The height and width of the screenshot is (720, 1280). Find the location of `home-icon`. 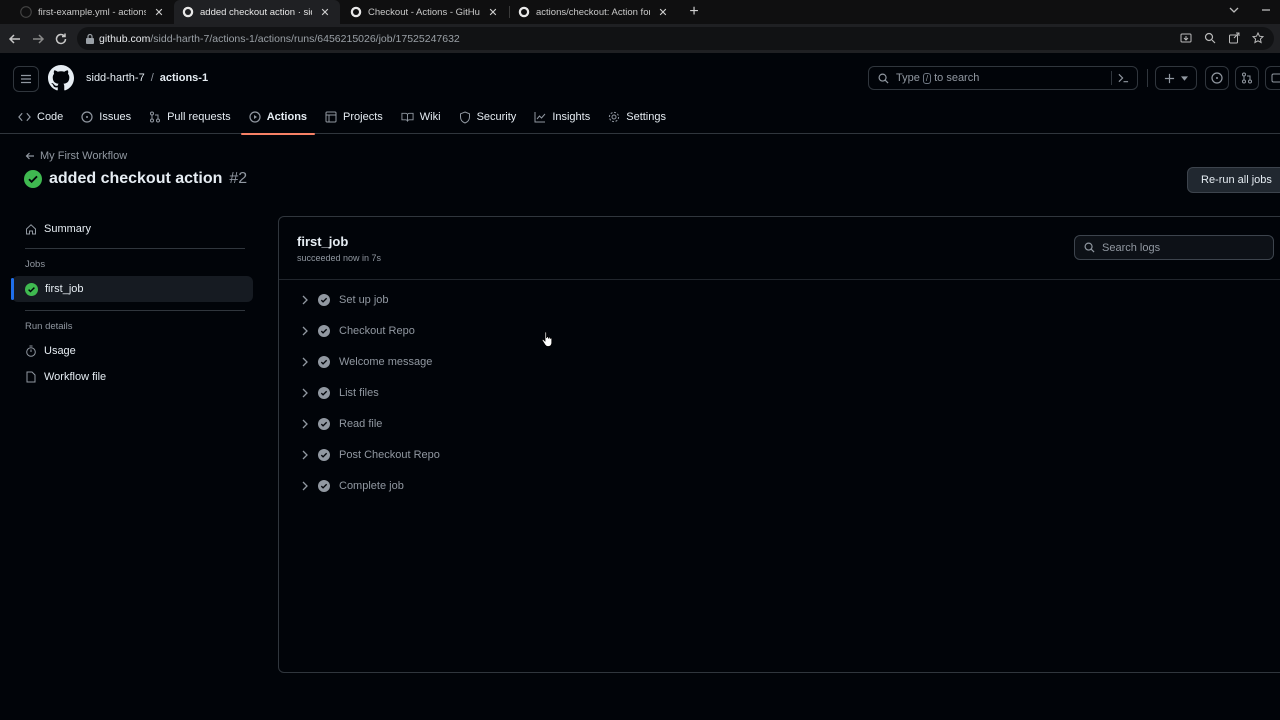

home-icon is located at coordinates (31, 229).